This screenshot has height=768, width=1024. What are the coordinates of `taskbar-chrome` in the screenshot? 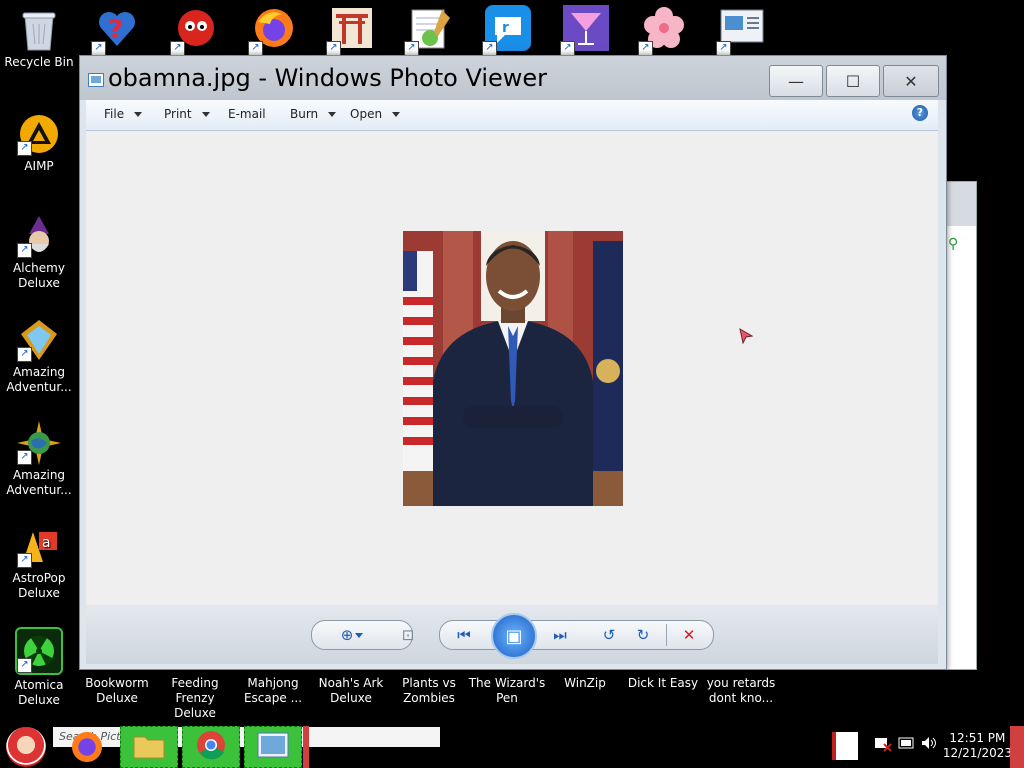 It's located at (211, 747).